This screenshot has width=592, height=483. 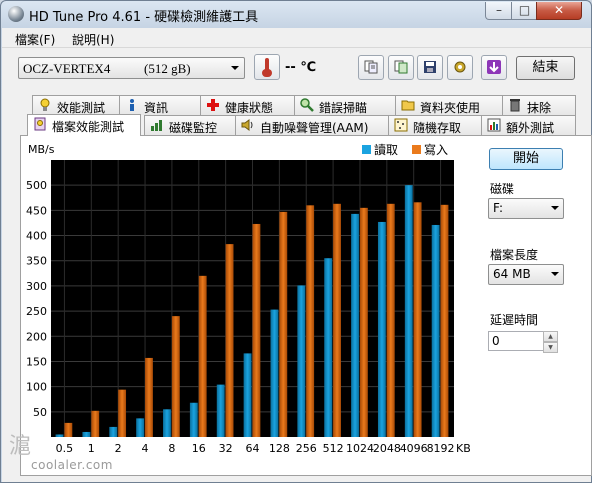 What do you see at coordinates (435, 125) in the screenshot?
I see `tab-random-access: 隨機存取` at bounding box center [435, 125].